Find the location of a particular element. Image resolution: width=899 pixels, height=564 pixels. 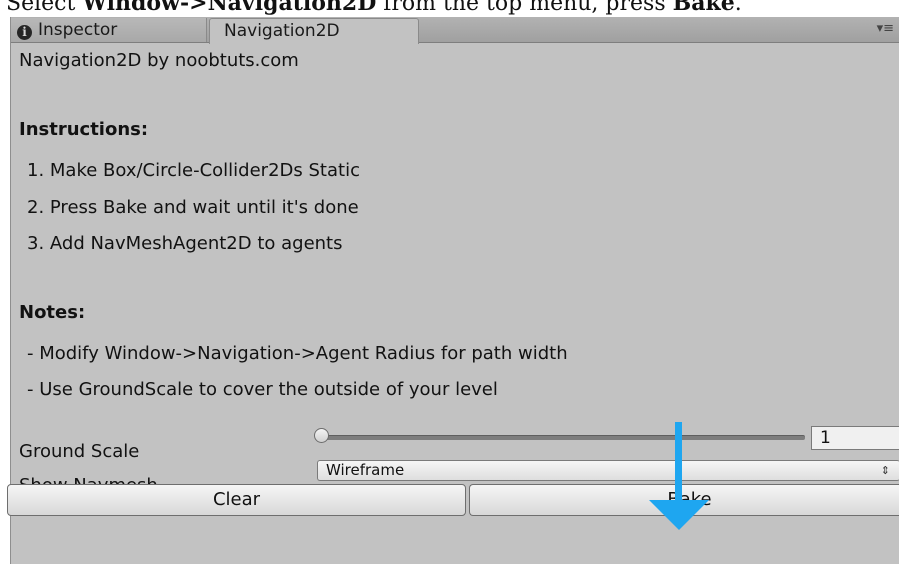

caption-middle: from the top menu, press is located at coordinates (524, 8).